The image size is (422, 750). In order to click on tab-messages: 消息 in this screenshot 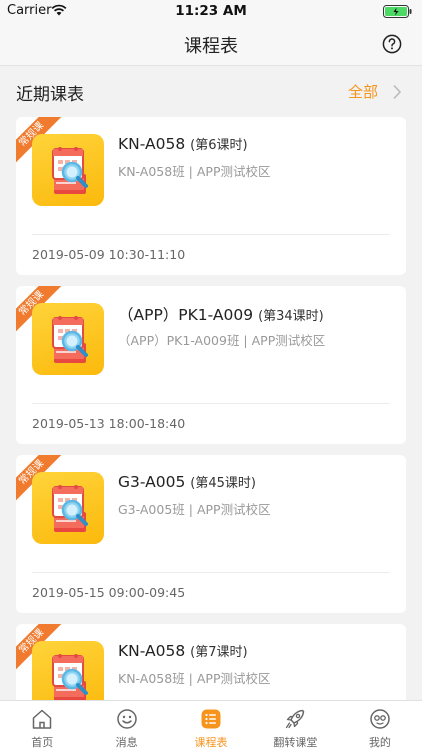, I will do `click(126, 725)`.